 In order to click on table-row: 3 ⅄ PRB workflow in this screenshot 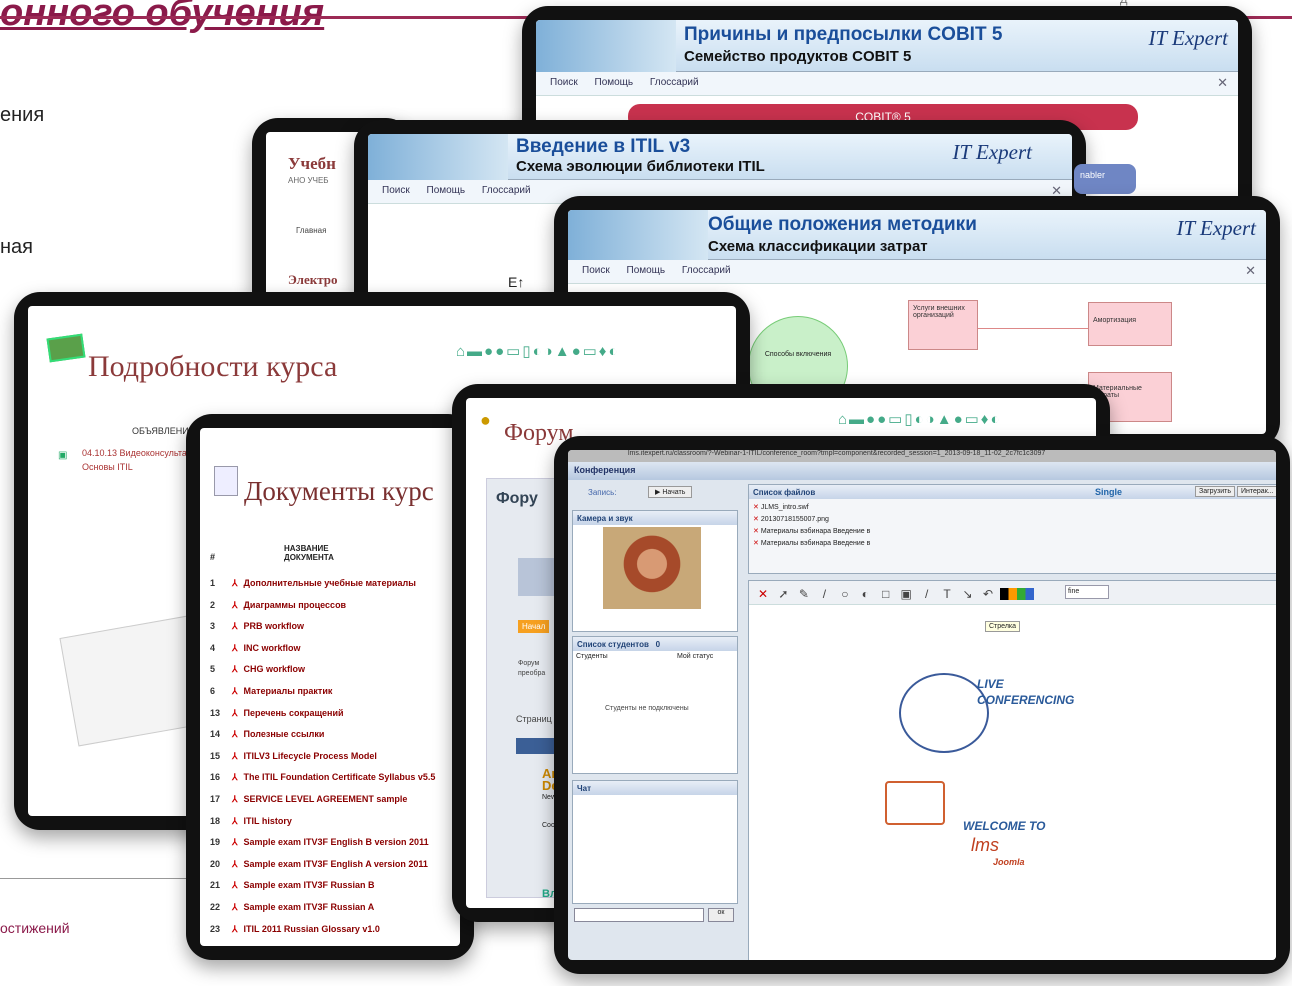, I will do `click(257, 626)`.